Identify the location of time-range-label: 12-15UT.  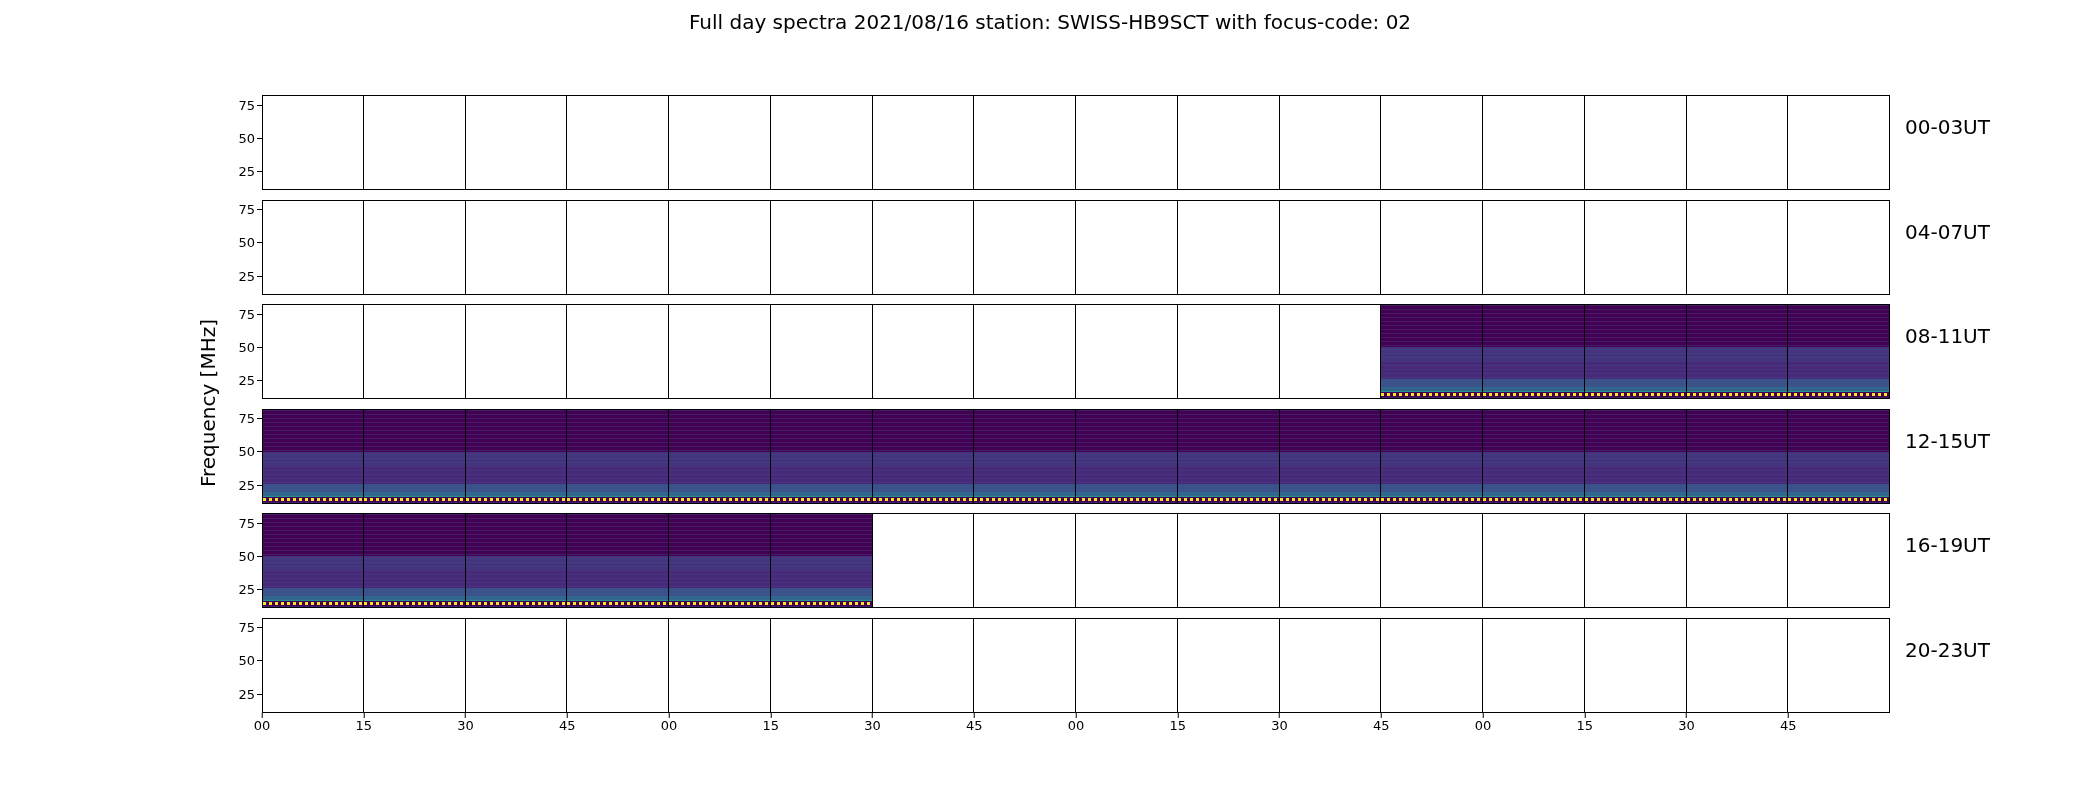
(1947, 441).